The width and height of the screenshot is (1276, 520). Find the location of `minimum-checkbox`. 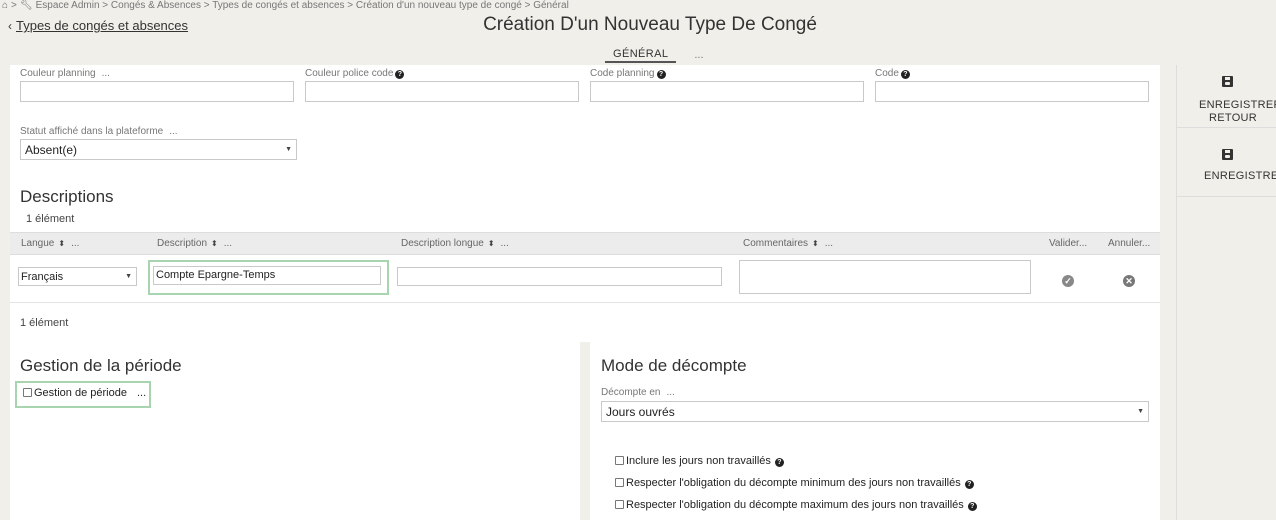

minimum-checkbox is located at coordinates (619, 482).